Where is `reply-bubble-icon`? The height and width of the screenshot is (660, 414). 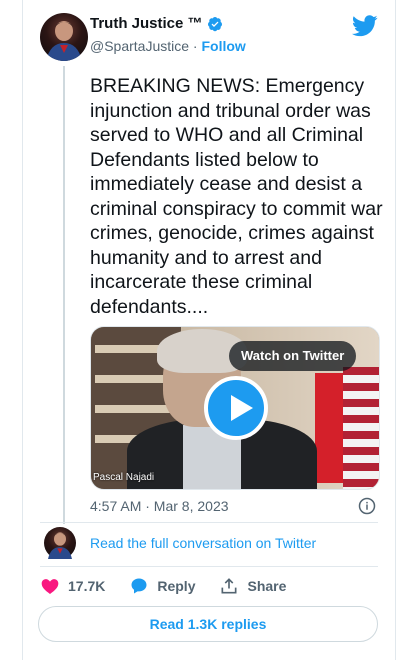
reply-bubble-icon is located at coordinates (139, 586).